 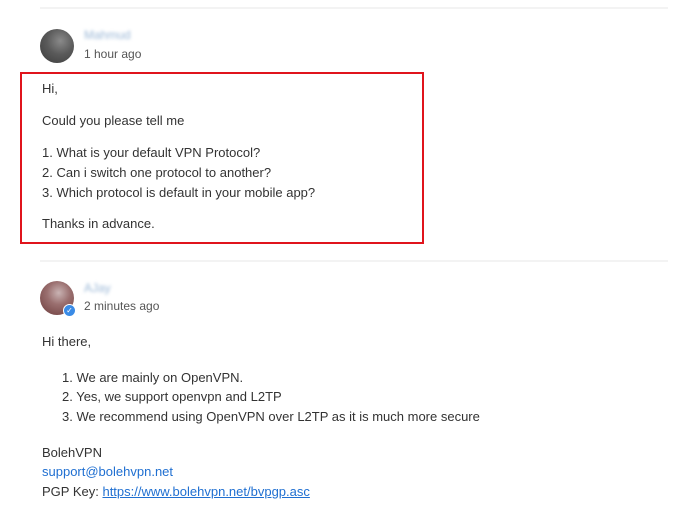 I want to click on pgp-key-link: https://www.bolehvpn.net/bvpgp.asc, so click(x=205, y=491).